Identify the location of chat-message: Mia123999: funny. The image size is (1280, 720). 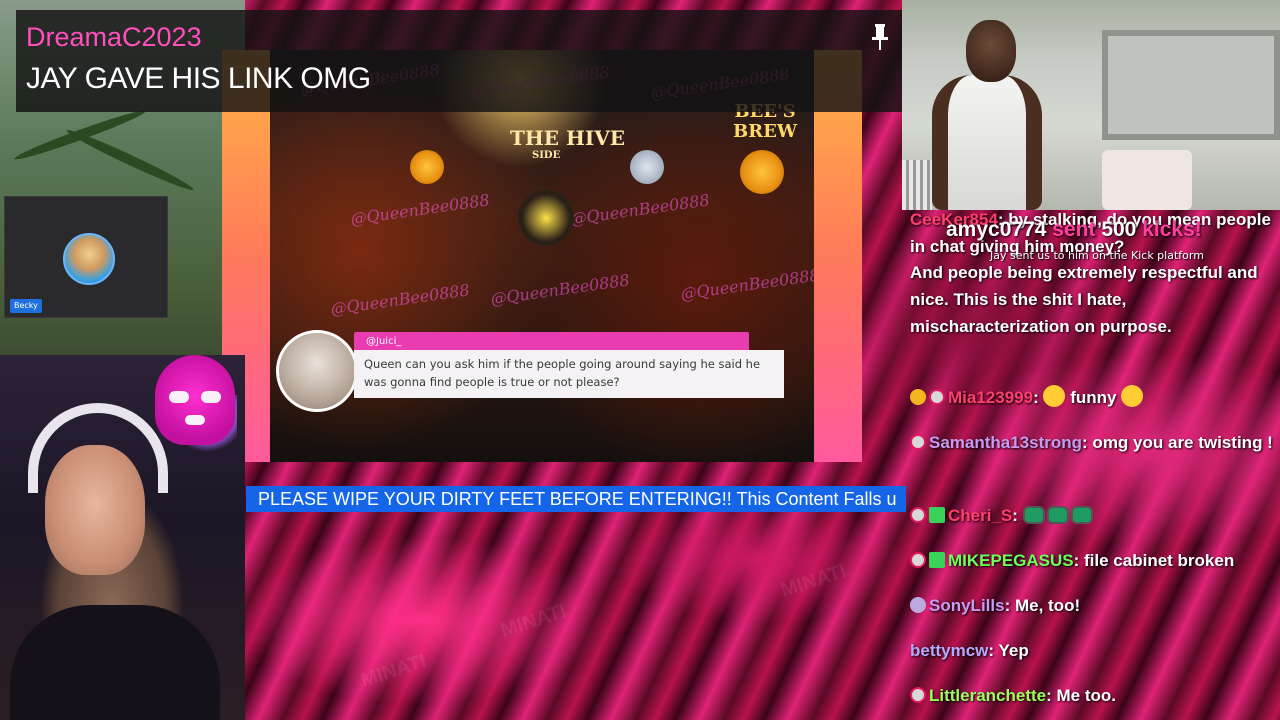
(1093, 397).